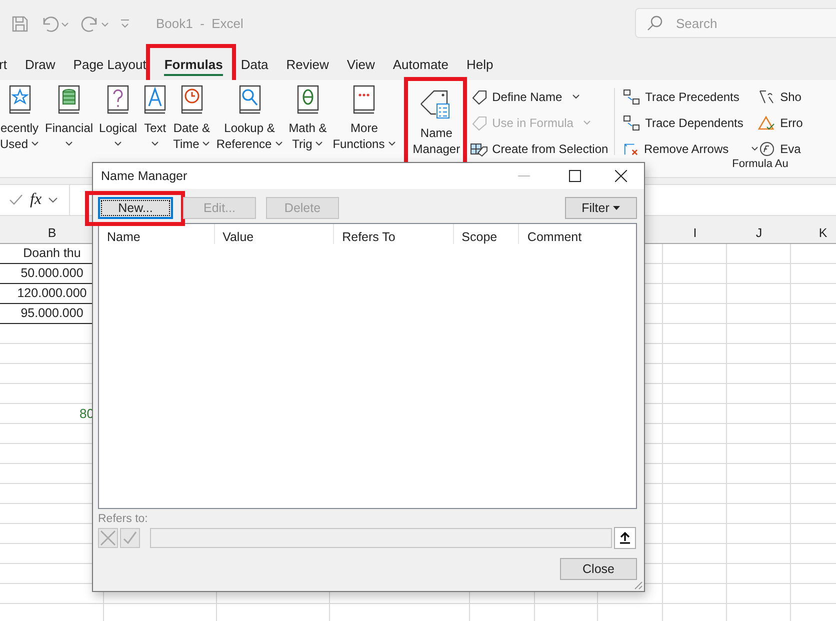 The height and width of the screenshot is (621, 836). What do you see at coordinates (767, 97) in the screenshot?
I see `formula-icon` at bounding box center [767, 97].